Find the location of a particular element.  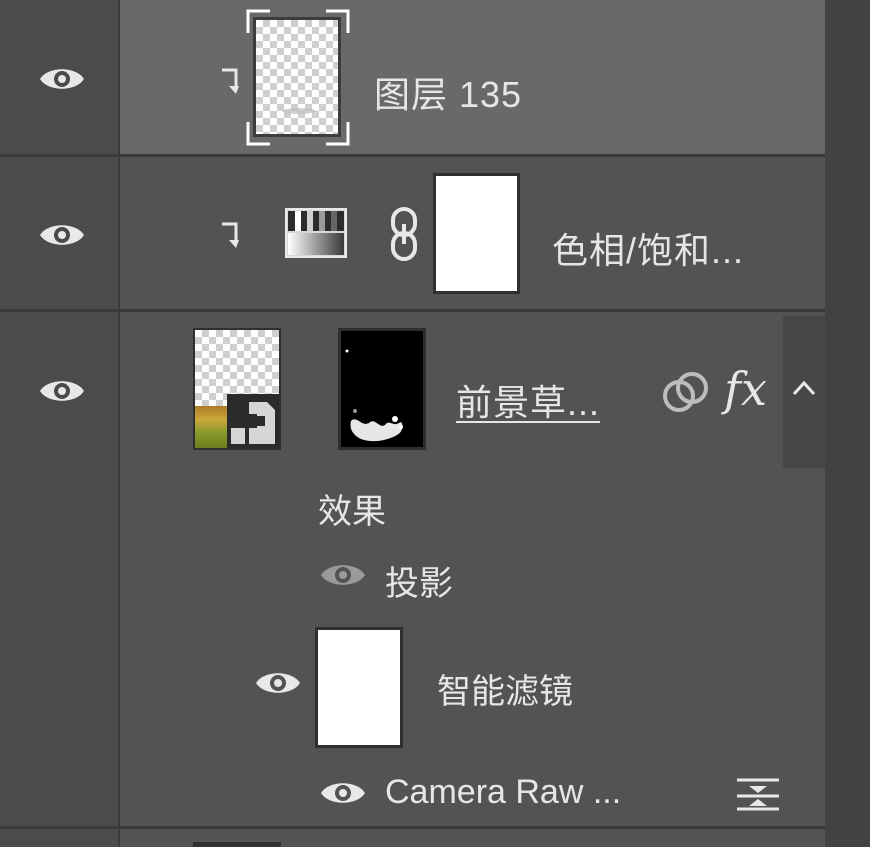

layer-name: 图层 135 is located at coordinates (448, 92).